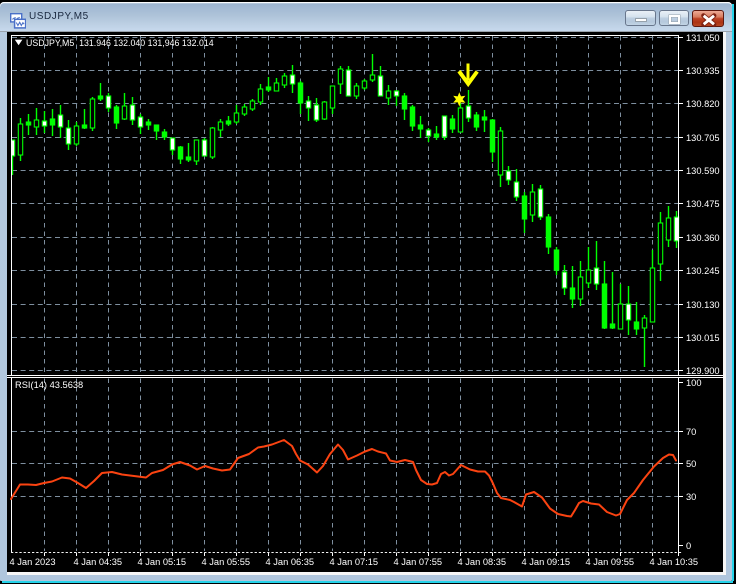 Image resolution: width=736 pixels, height=584 pixels. What do you see at coordinates (691, 432) in the screenshot?
I see `svg-text: 70` at bounding box center [691, 432].